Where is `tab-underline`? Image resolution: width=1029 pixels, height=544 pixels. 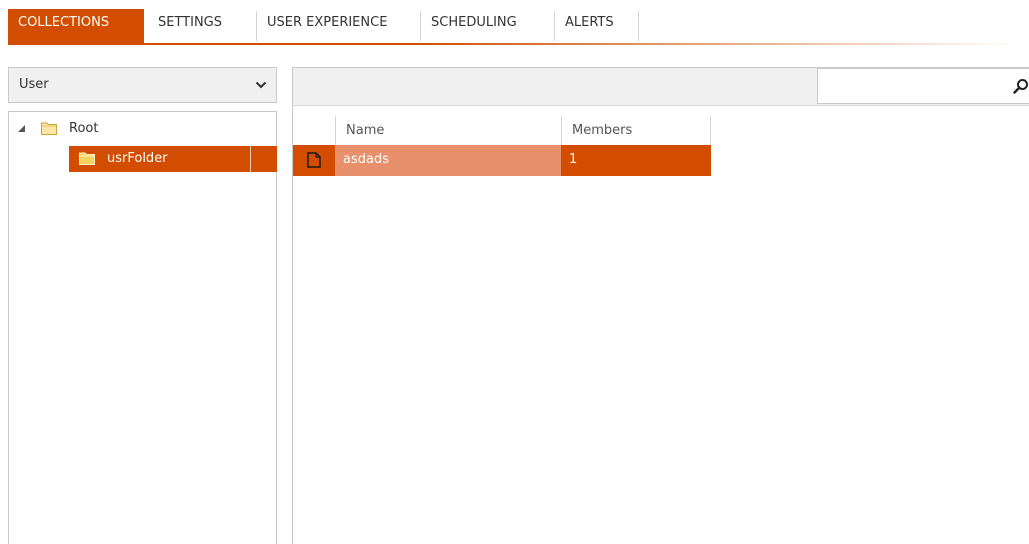 tab-underline is located at coordinates (513, 44).